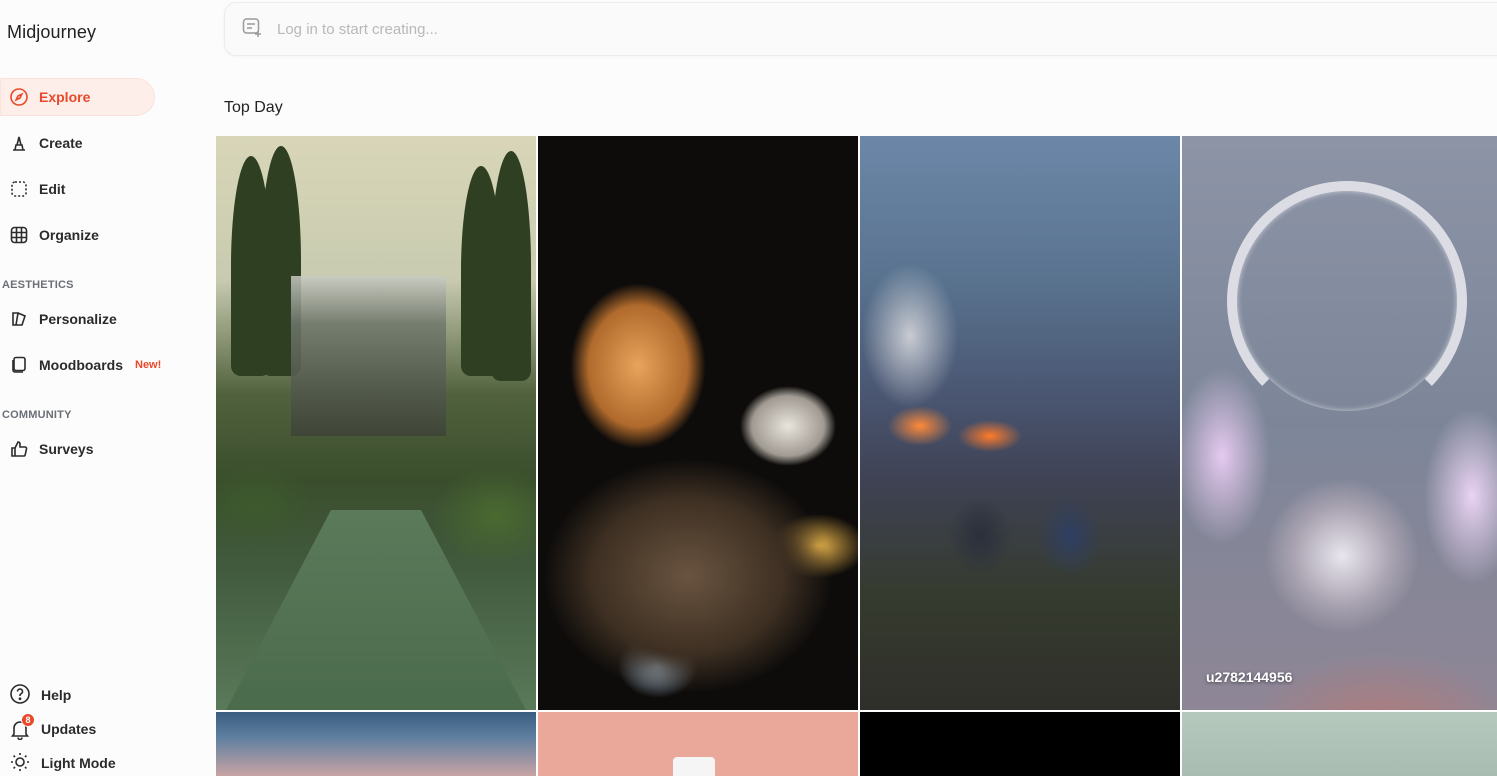 This screenshot has width=1497, height=776. I want to click on light-mode-label: Light Mode, so click(78, 763).